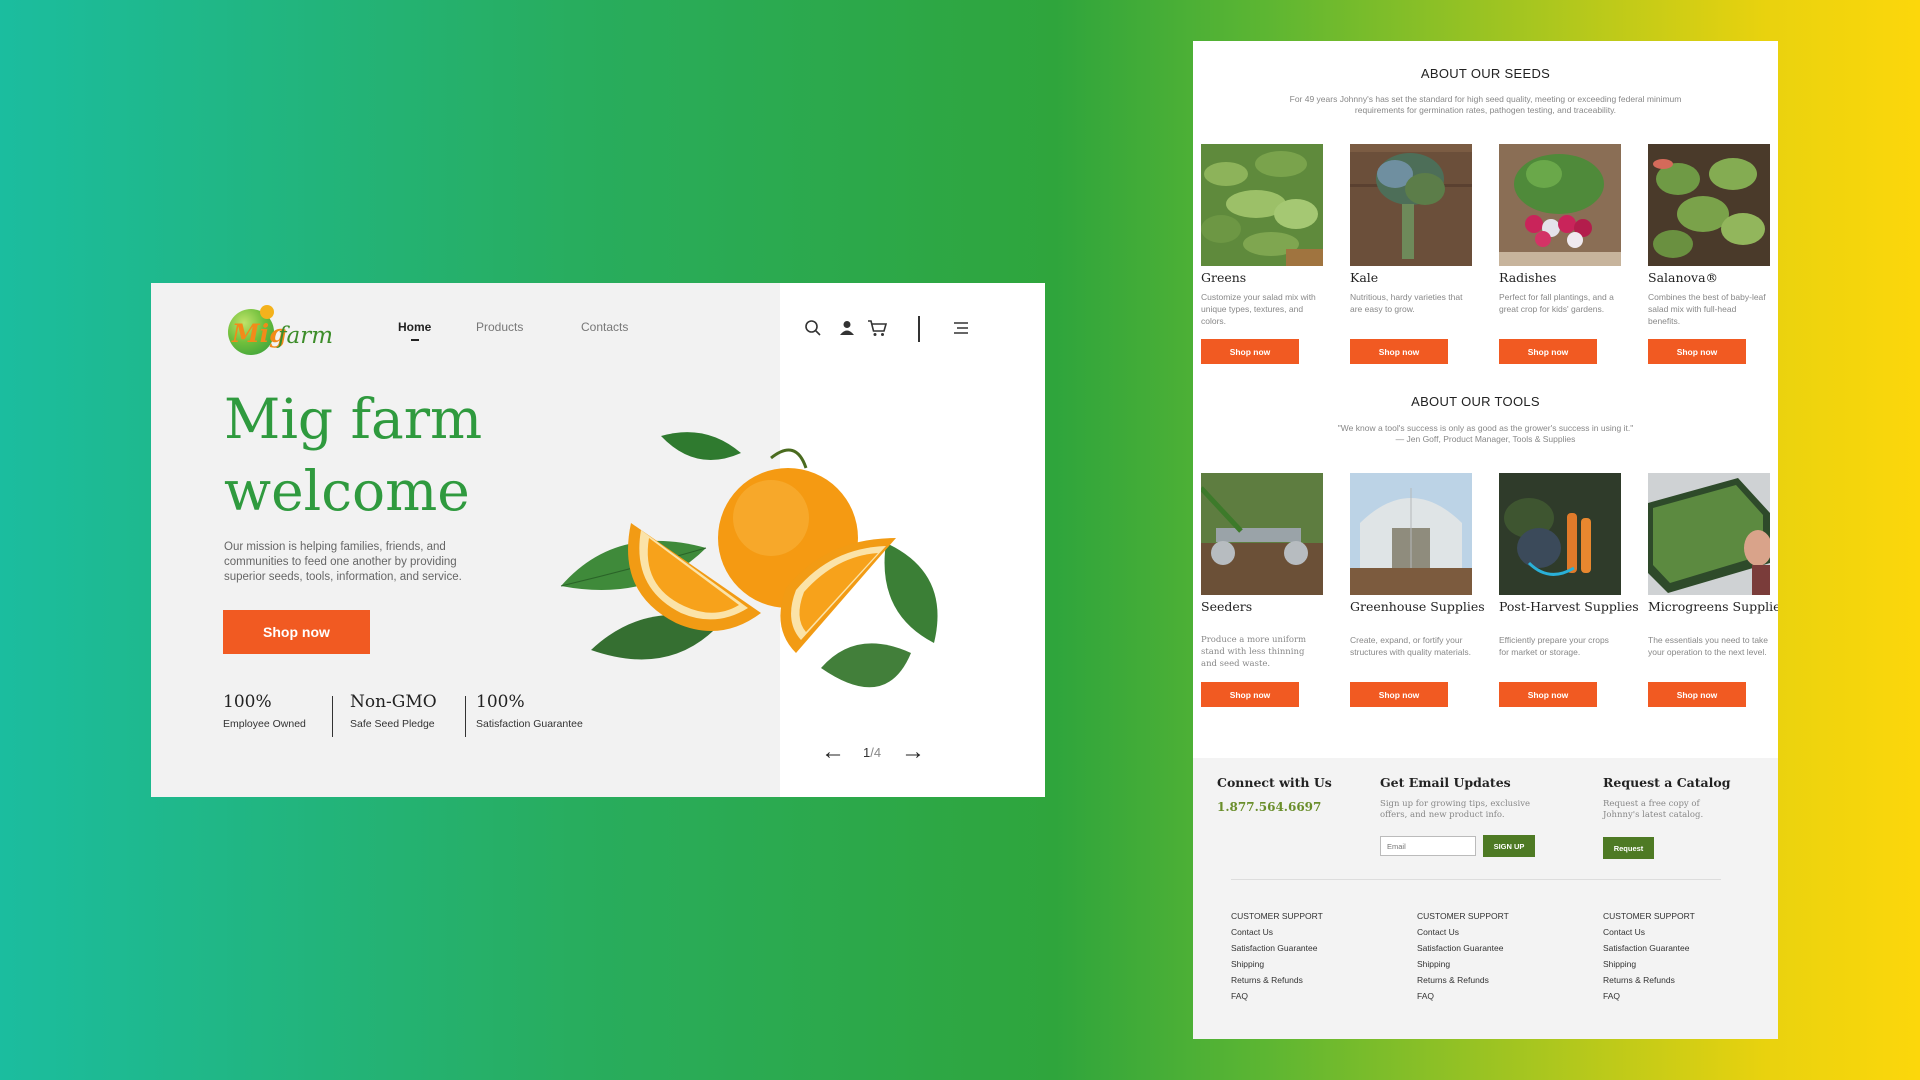 This screenshot has height=1080, width=1920. Describe the element at coordinates (1417, 606) in the screenshot. I see `product-name: Greenhouse Supplies` at that location.